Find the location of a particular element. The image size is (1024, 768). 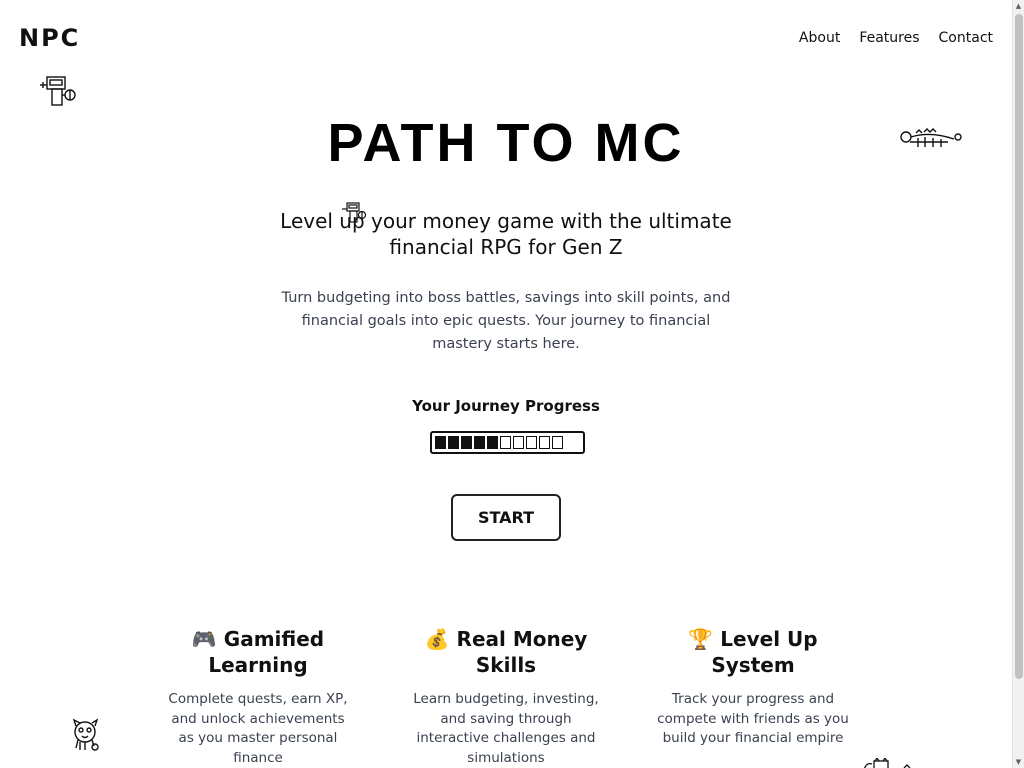

journey-progress-bar is located at coordinates (507, 442).